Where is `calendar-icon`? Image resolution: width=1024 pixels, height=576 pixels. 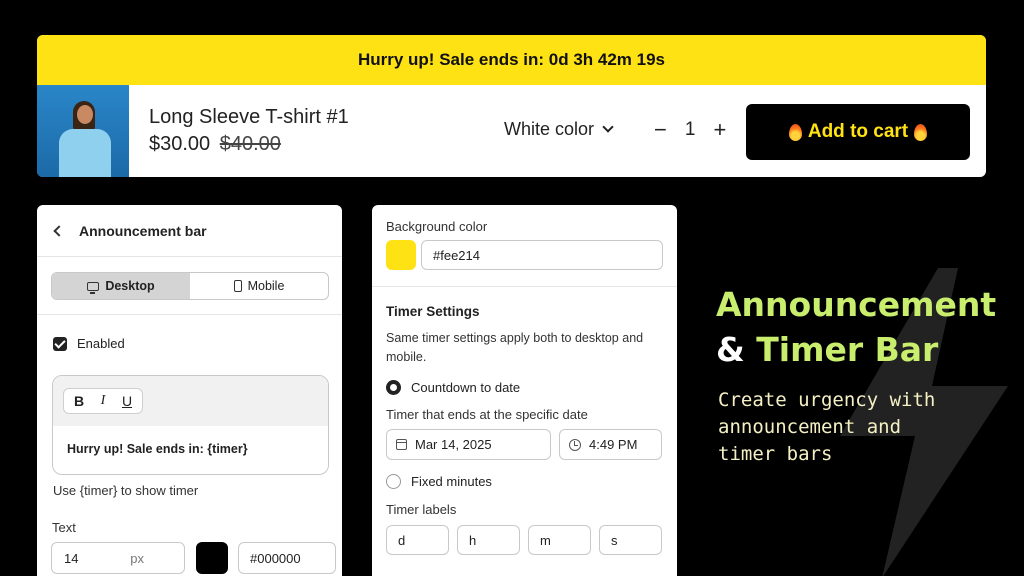
calendar-icon is located at coordinates (401, 444).